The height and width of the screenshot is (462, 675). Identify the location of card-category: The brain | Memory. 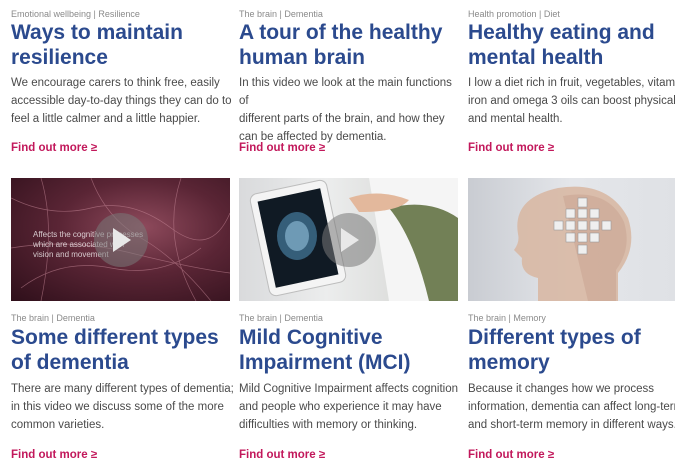
(507, 318).